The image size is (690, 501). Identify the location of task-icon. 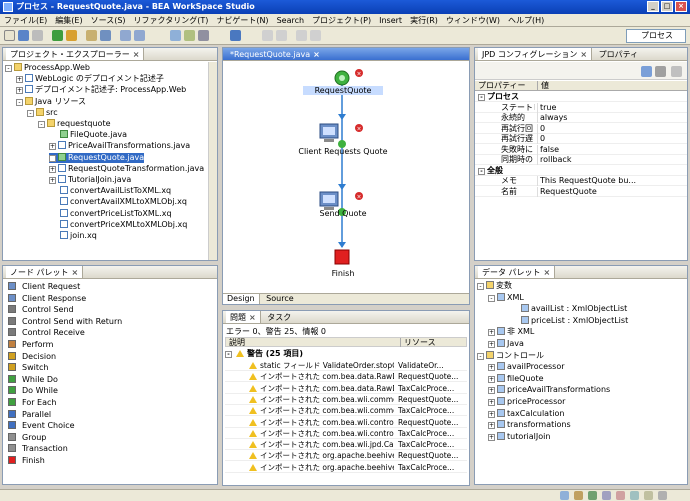
(175, 35).